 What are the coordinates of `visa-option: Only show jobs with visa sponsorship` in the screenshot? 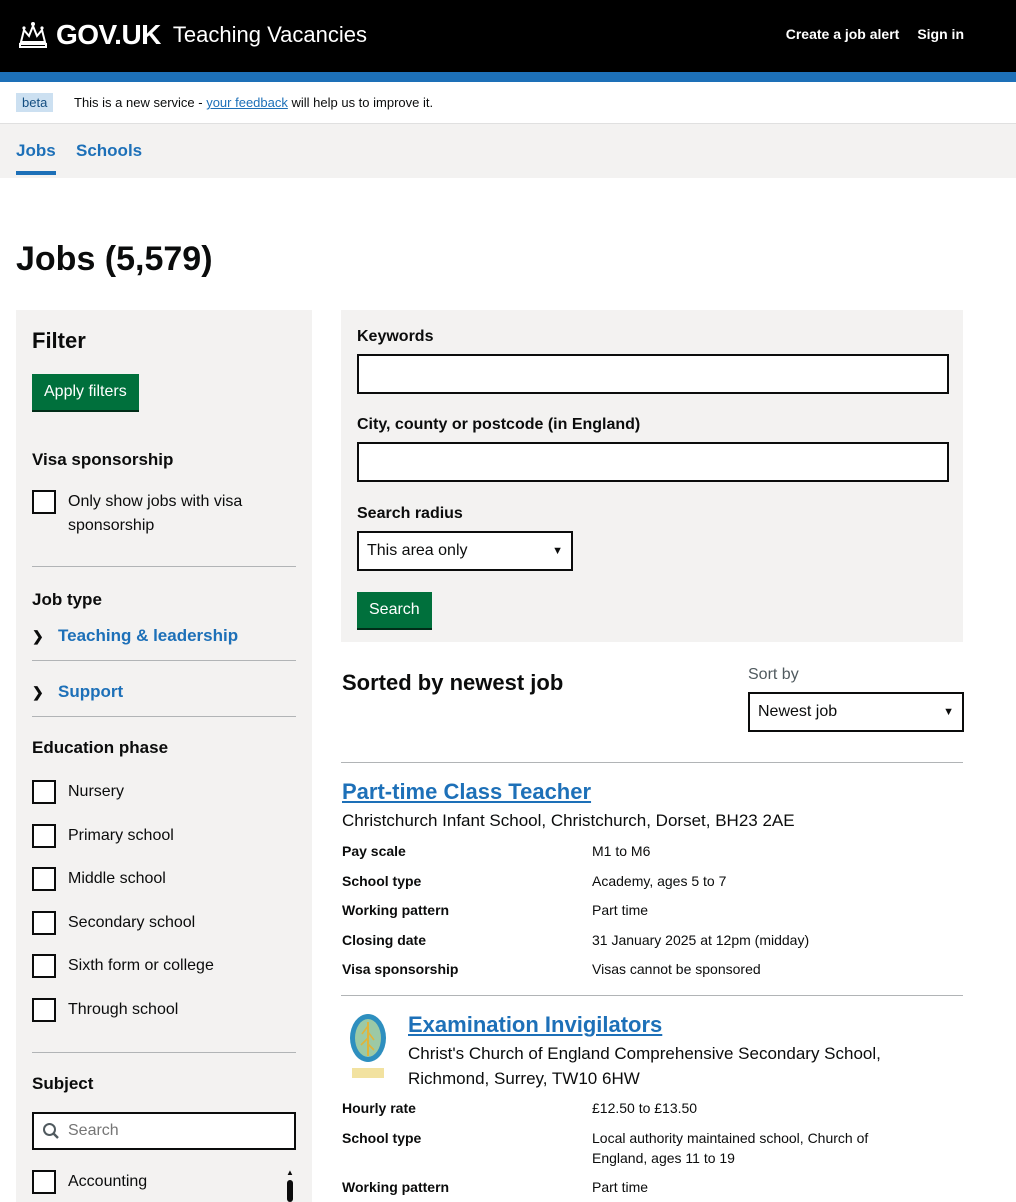 It's located at (137, 514).